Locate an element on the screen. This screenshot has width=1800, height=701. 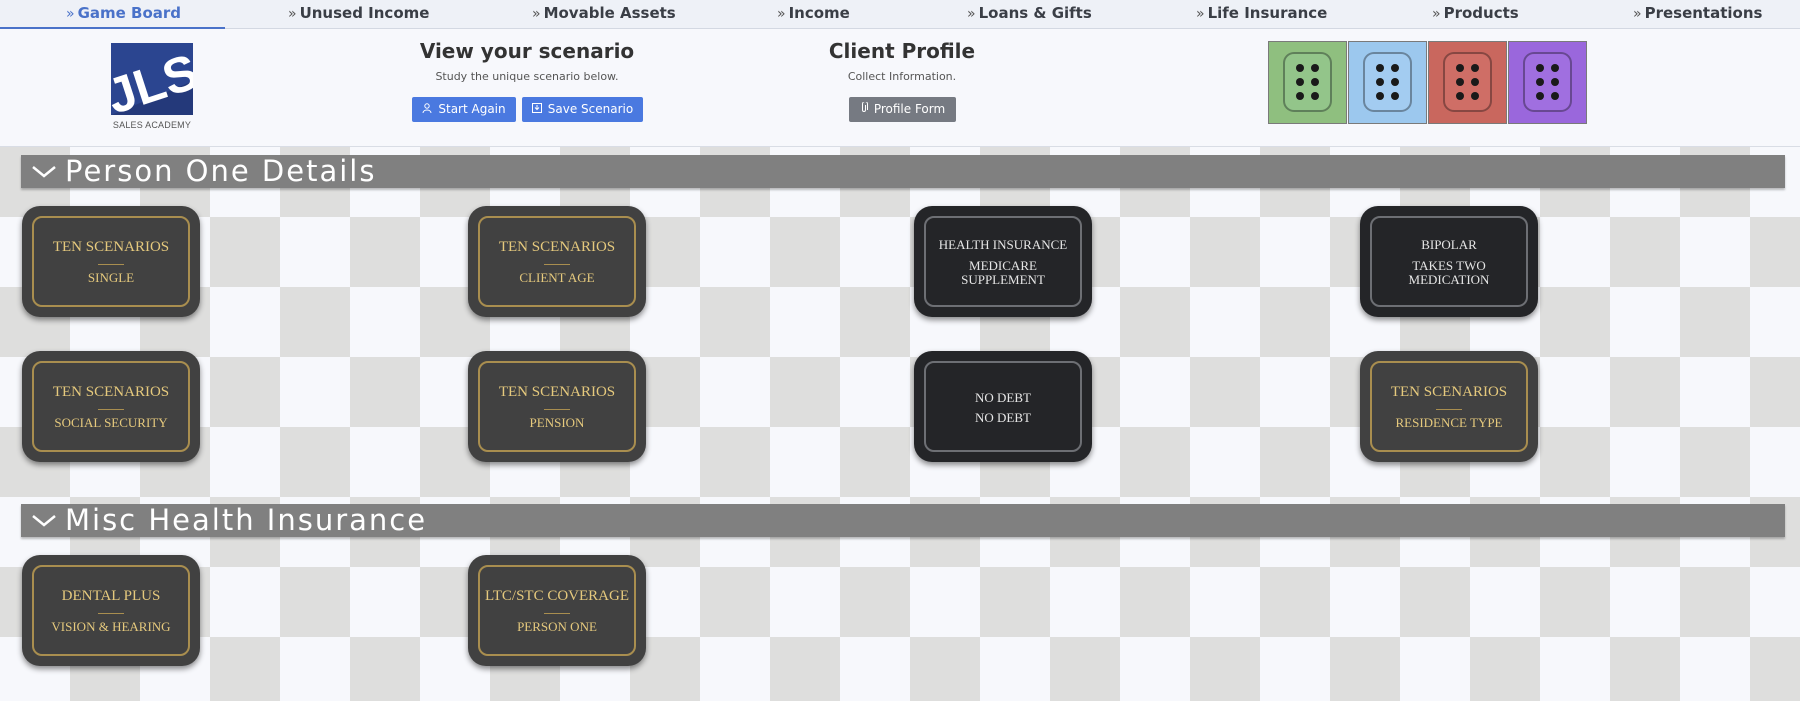
section-person-one-details: Person One Details is located at coordinates (903, 171).